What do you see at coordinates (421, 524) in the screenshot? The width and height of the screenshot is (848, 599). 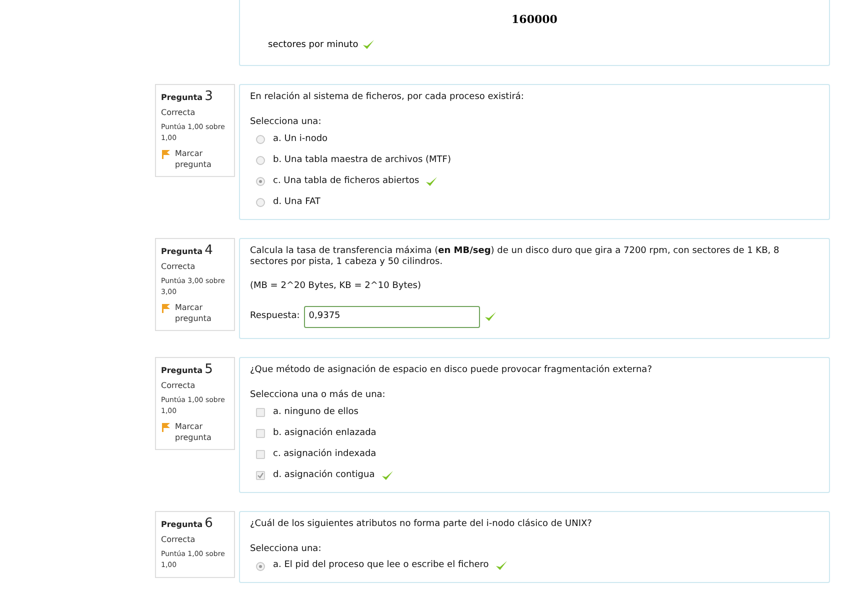 I see `question-text: ¿Cuál de los siguientes atributos no forma parte del i-nodo clásico de UNIX?` at bounding box center [421, 524].